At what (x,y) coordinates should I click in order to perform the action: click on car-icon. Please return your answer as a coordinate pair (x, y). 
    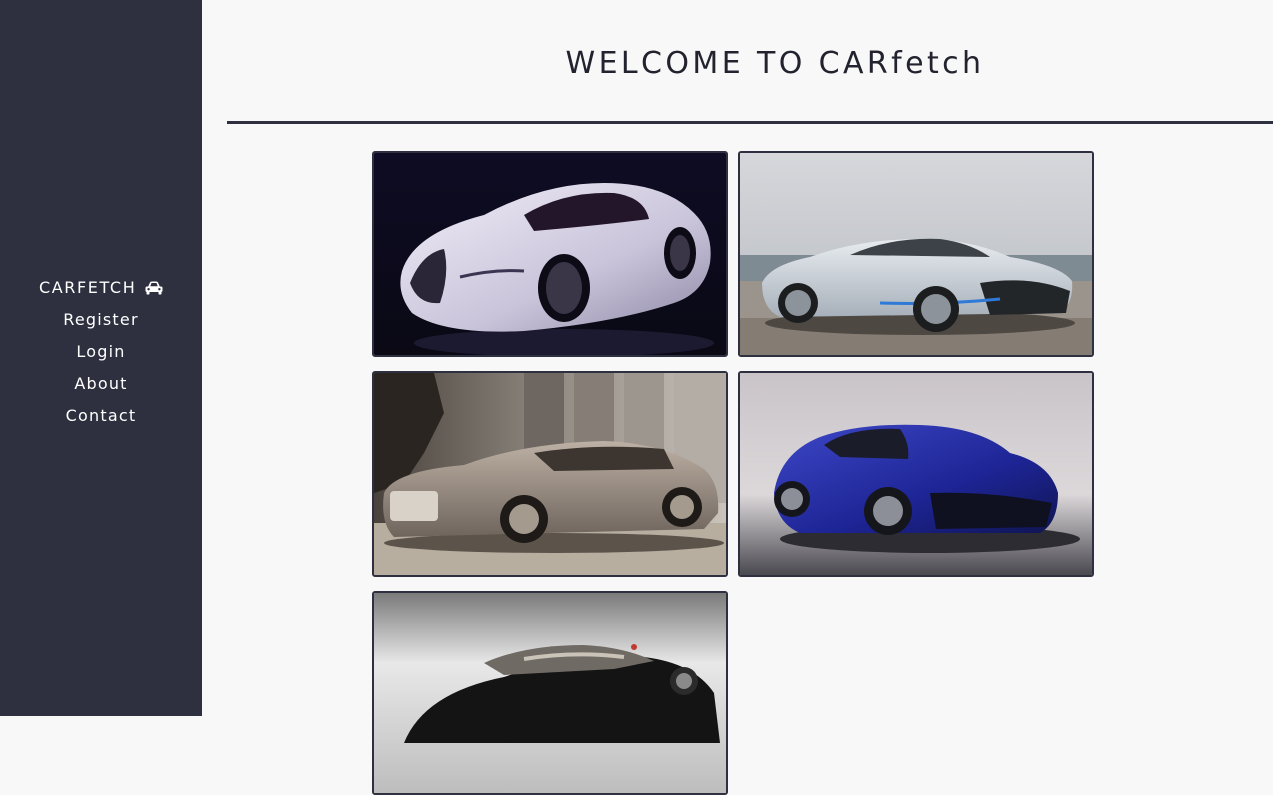
    Looking at the image, I should click on (154, 290).